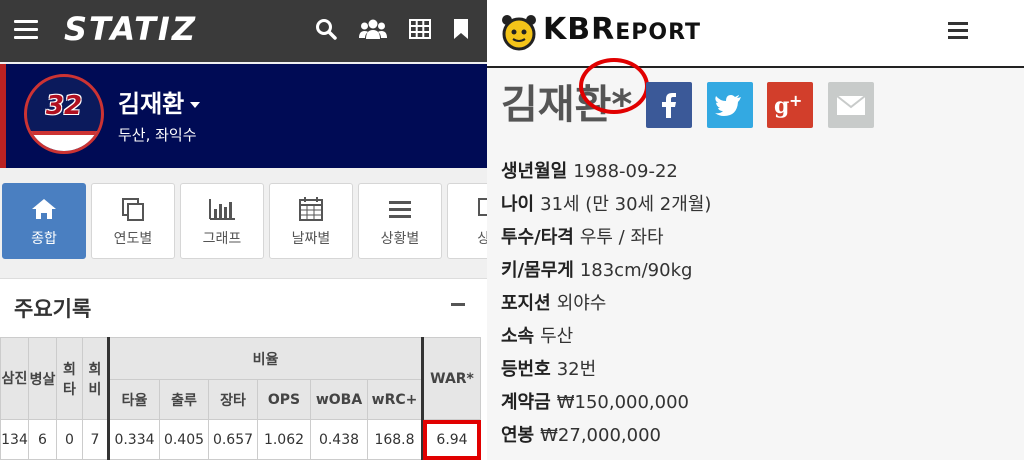 Image resolution: width=1024 pixels, height=460 pixels. I want to click on col-header-avg: 타율, so click(133, 399).